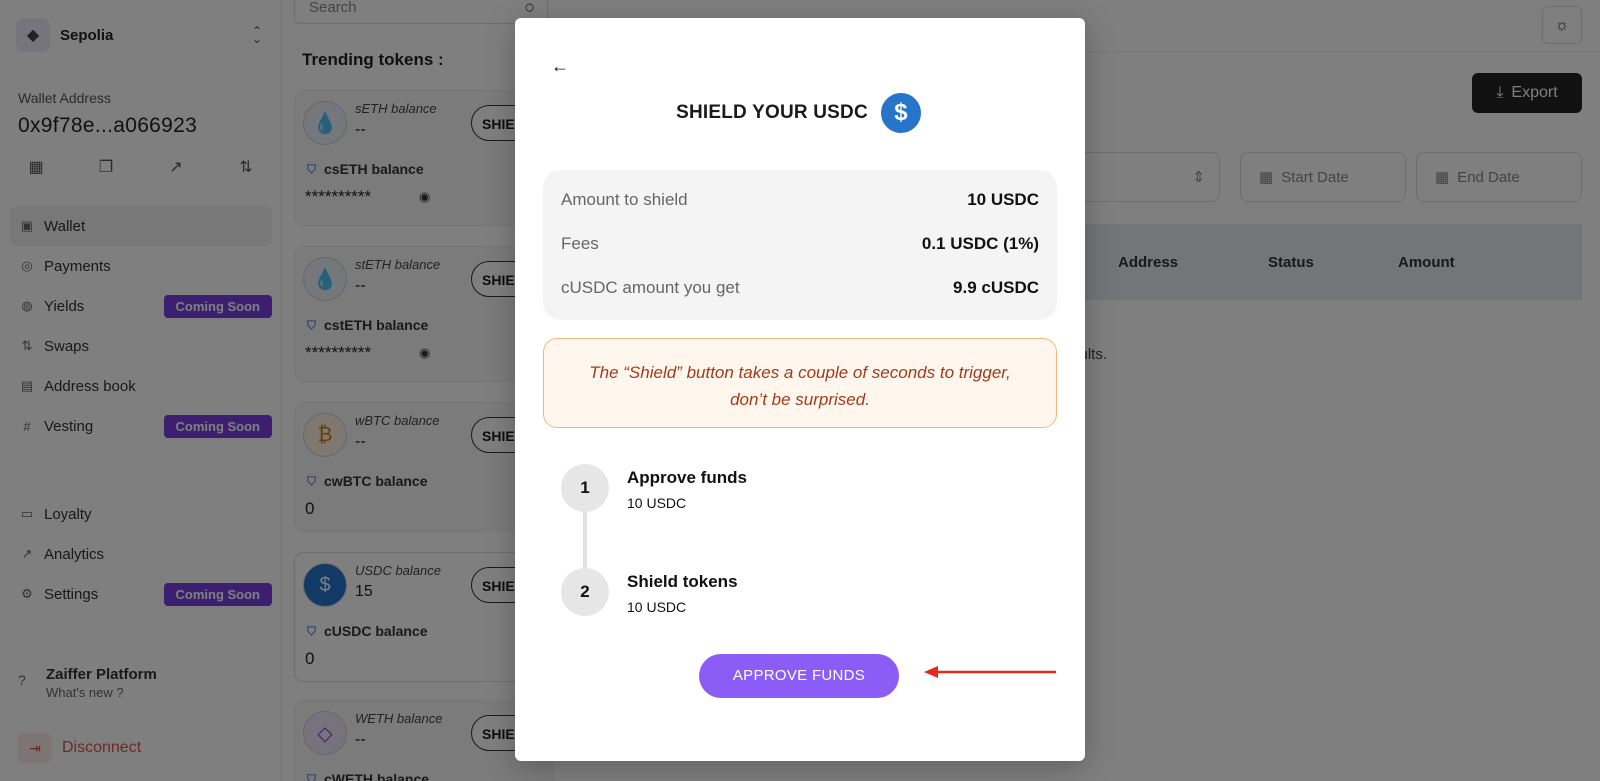 The image size is (1600, 781). Describe the element at coordinates (980, 243) in the screenshot. I see `summary-value: 0.1 USDC (1%)` at that location.